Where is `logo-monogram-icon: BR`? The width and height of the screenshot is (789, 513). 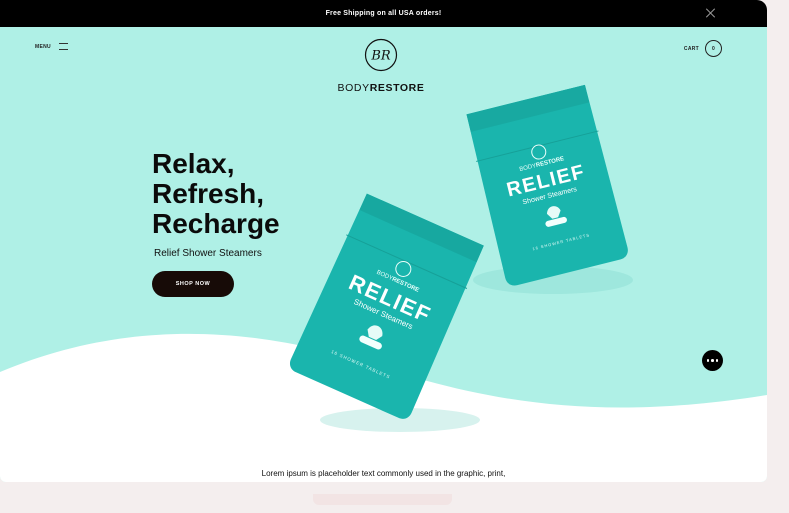 logo-monogram-icon: BR is located at coordinates (381, 55).